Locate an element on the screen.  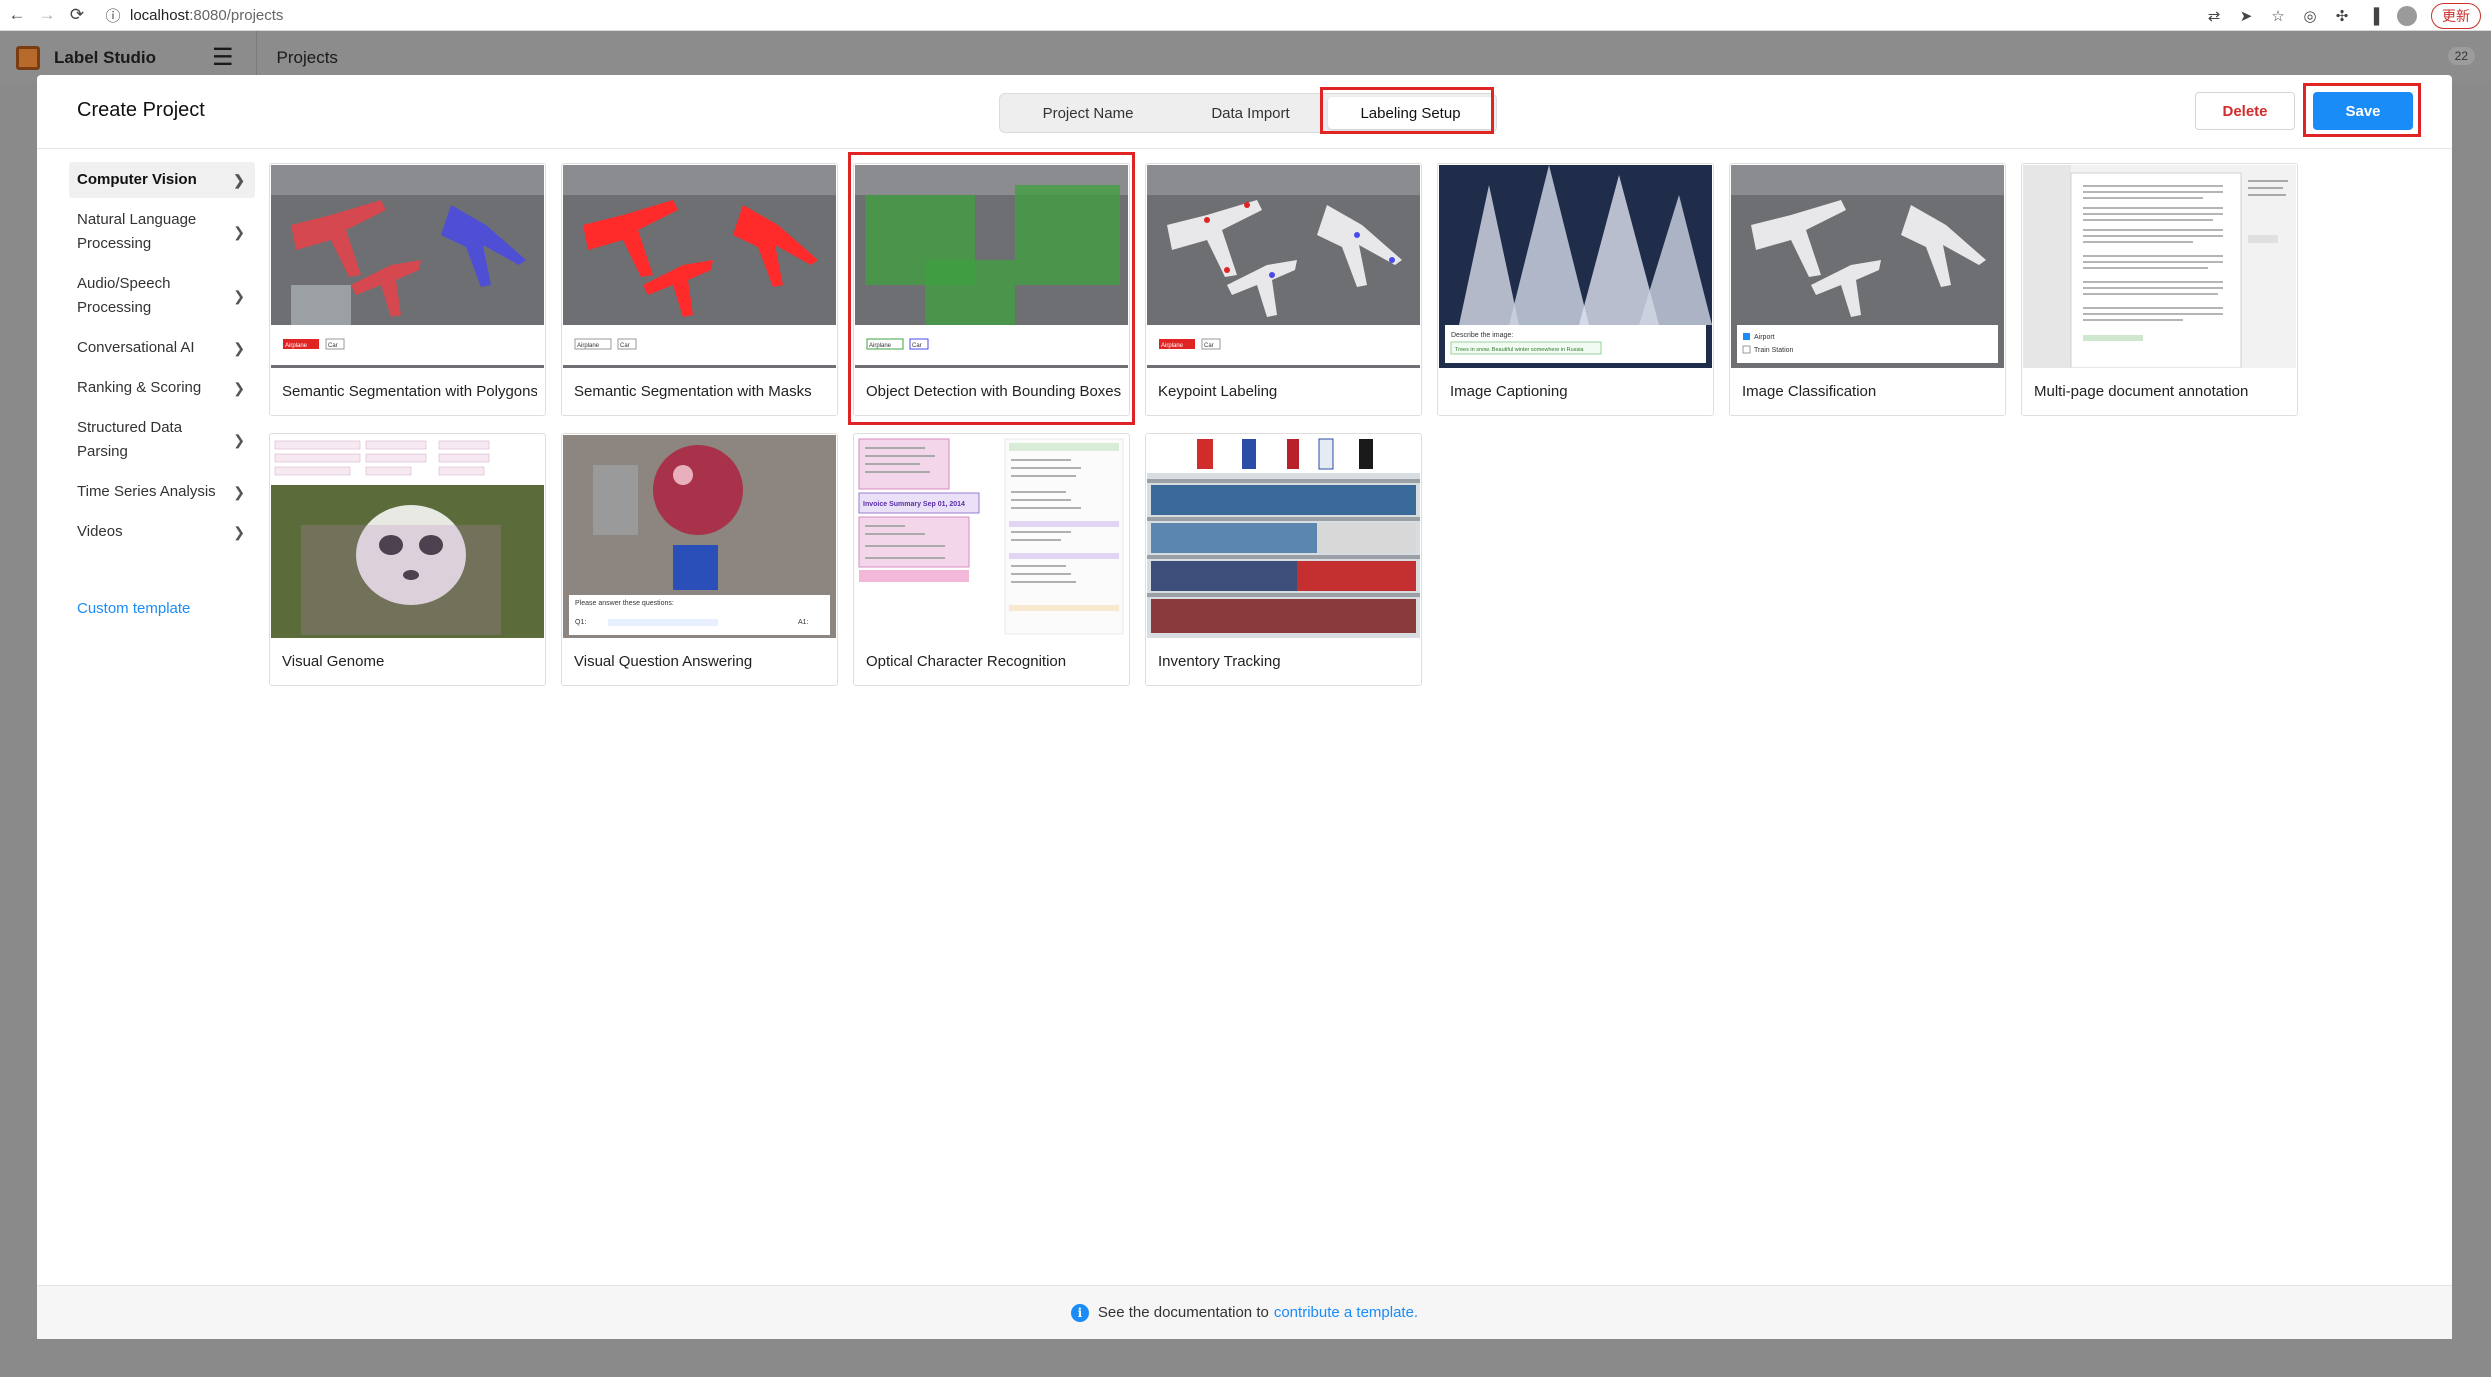
template-title: Semantic Segmentation with Polygons is located at coordinates (409, 391).